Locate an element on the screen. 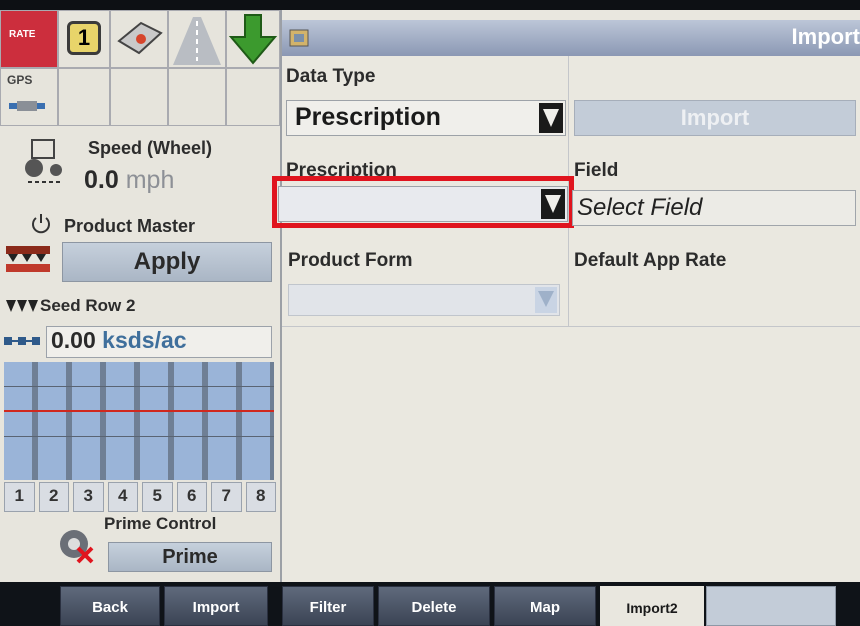 This screenshot has height=626, width=860. rate-cell: RATE is located at coordinates (29, 39).